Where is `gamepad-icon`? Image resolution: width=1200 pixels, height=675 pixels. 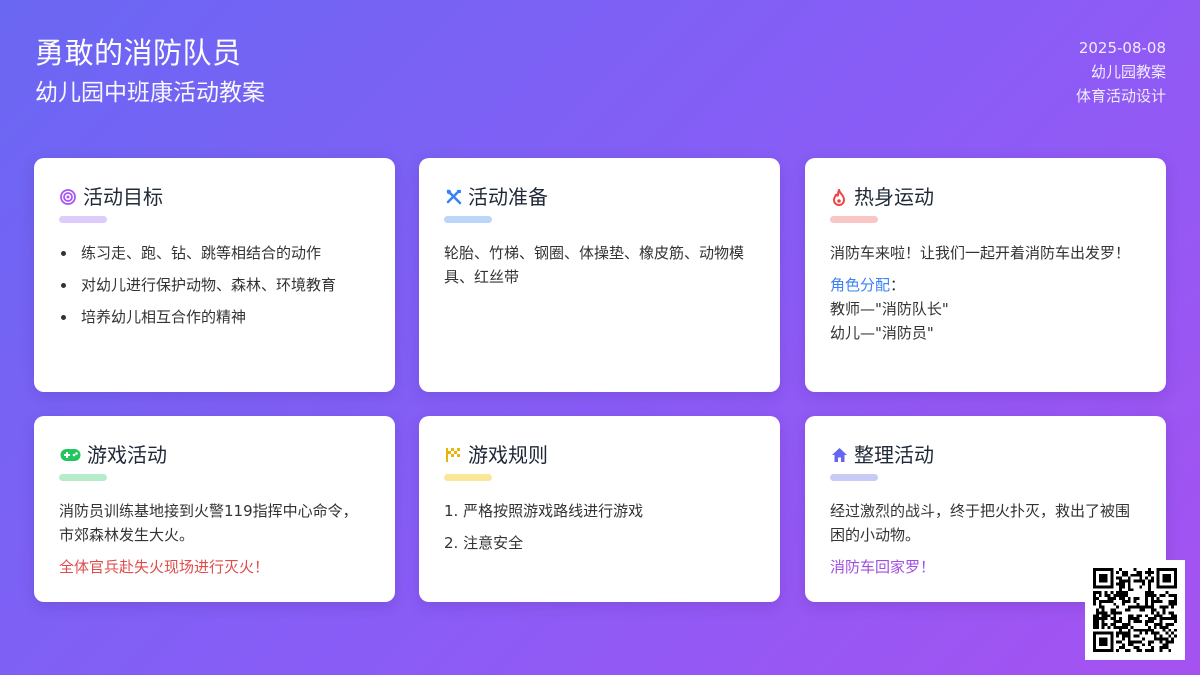
gamepad-icon is located at coordinates (70, 455).